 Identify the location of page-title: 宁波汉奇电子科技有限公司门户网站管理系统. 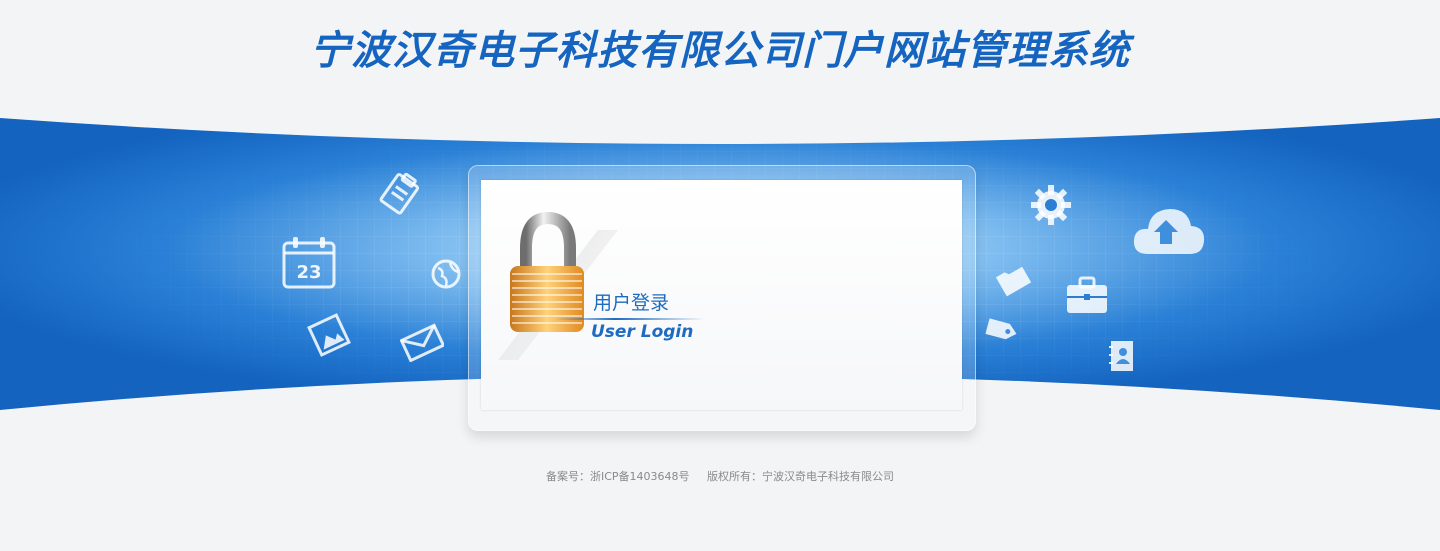
(720, 51).